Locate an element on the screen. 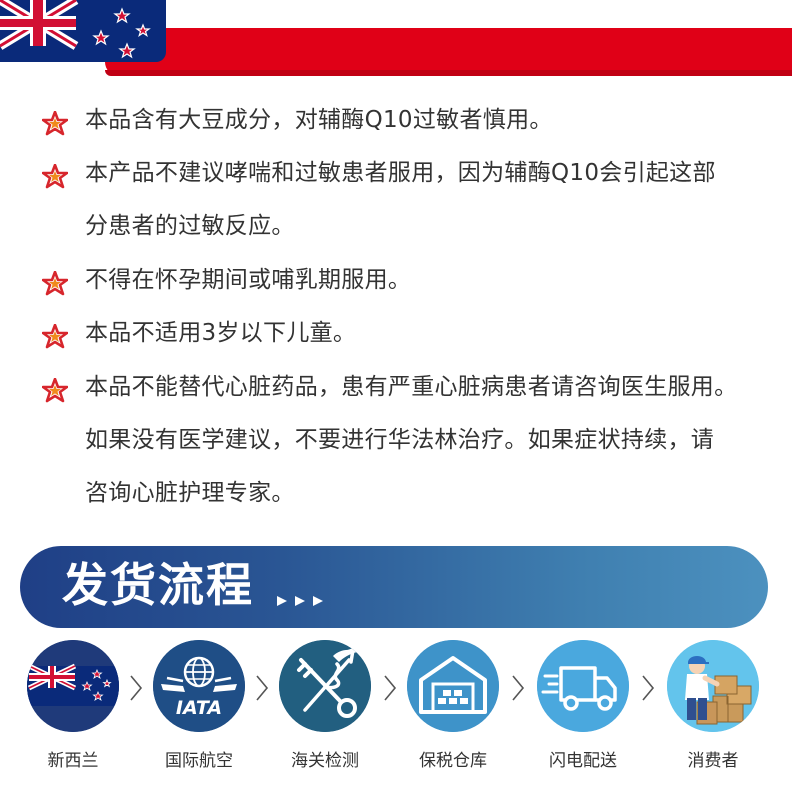 The width and height of the screenshot is (792, 803). warning-line: 本品不适用3岁以下儿童。 is located at coordinates (221, 333).